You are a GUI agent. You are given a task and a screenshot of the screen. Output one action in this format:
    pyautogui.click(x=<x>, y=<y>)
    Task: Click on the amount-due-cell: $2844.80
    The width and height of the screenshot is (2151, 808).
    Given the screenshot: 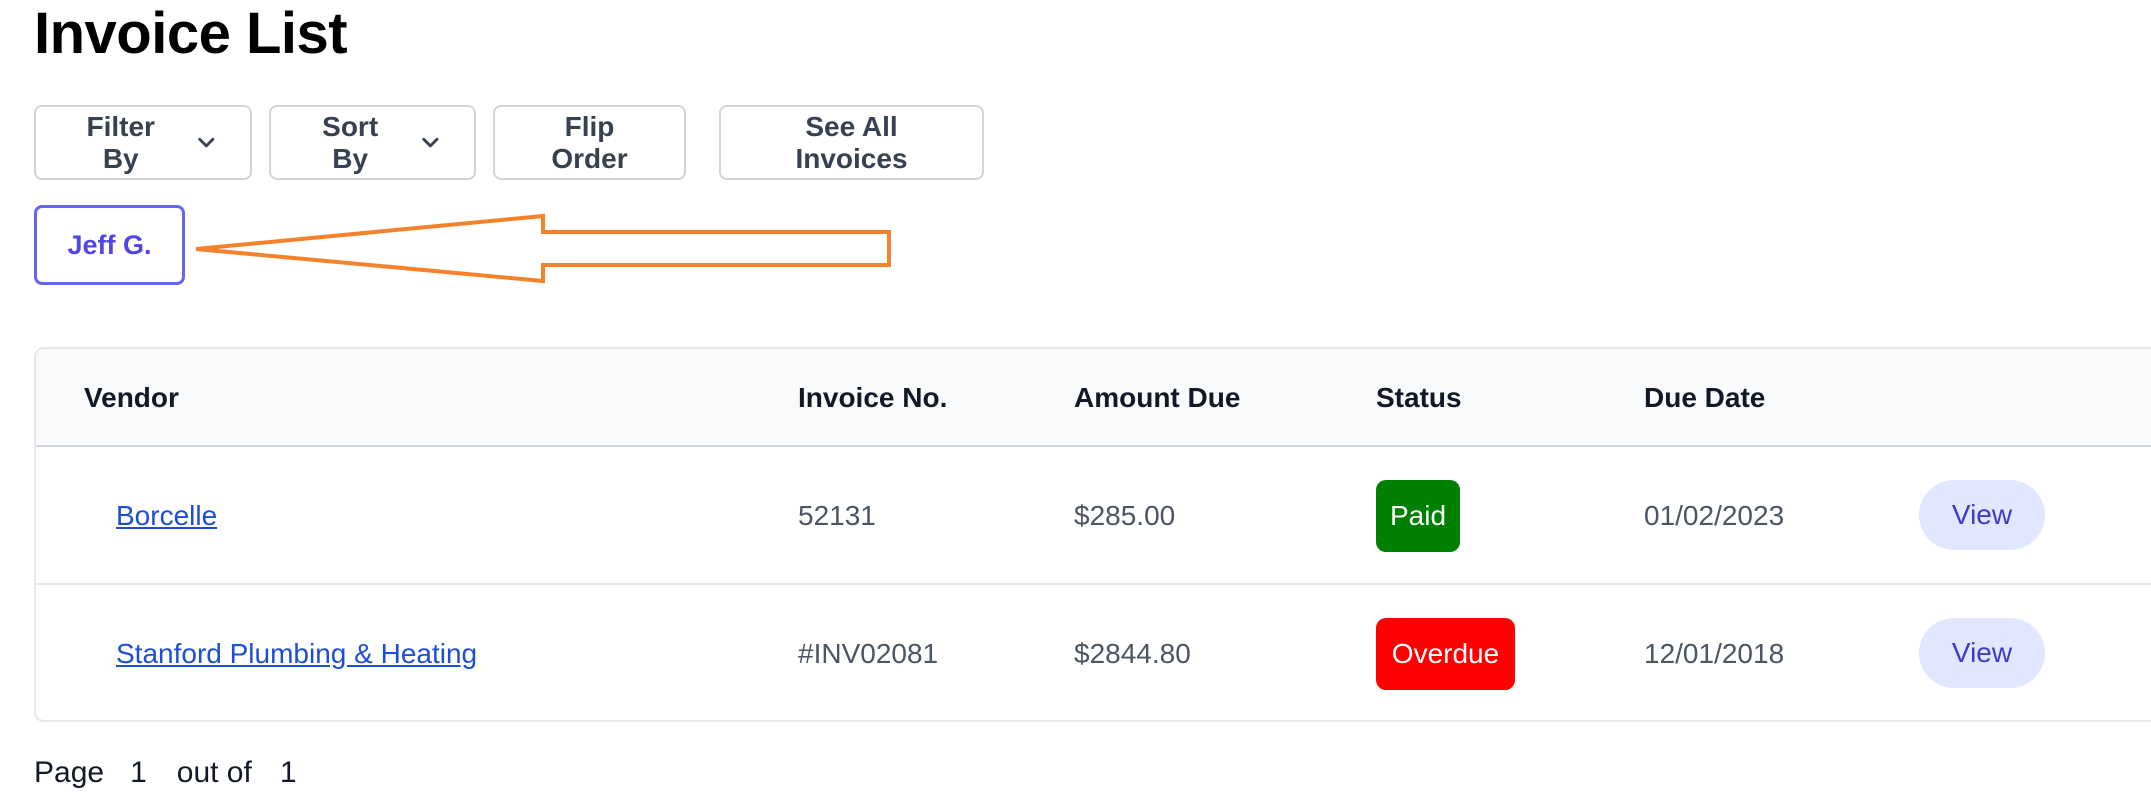 What is the action you would take?
    pyautogui.click(x=1132, y=653)
    